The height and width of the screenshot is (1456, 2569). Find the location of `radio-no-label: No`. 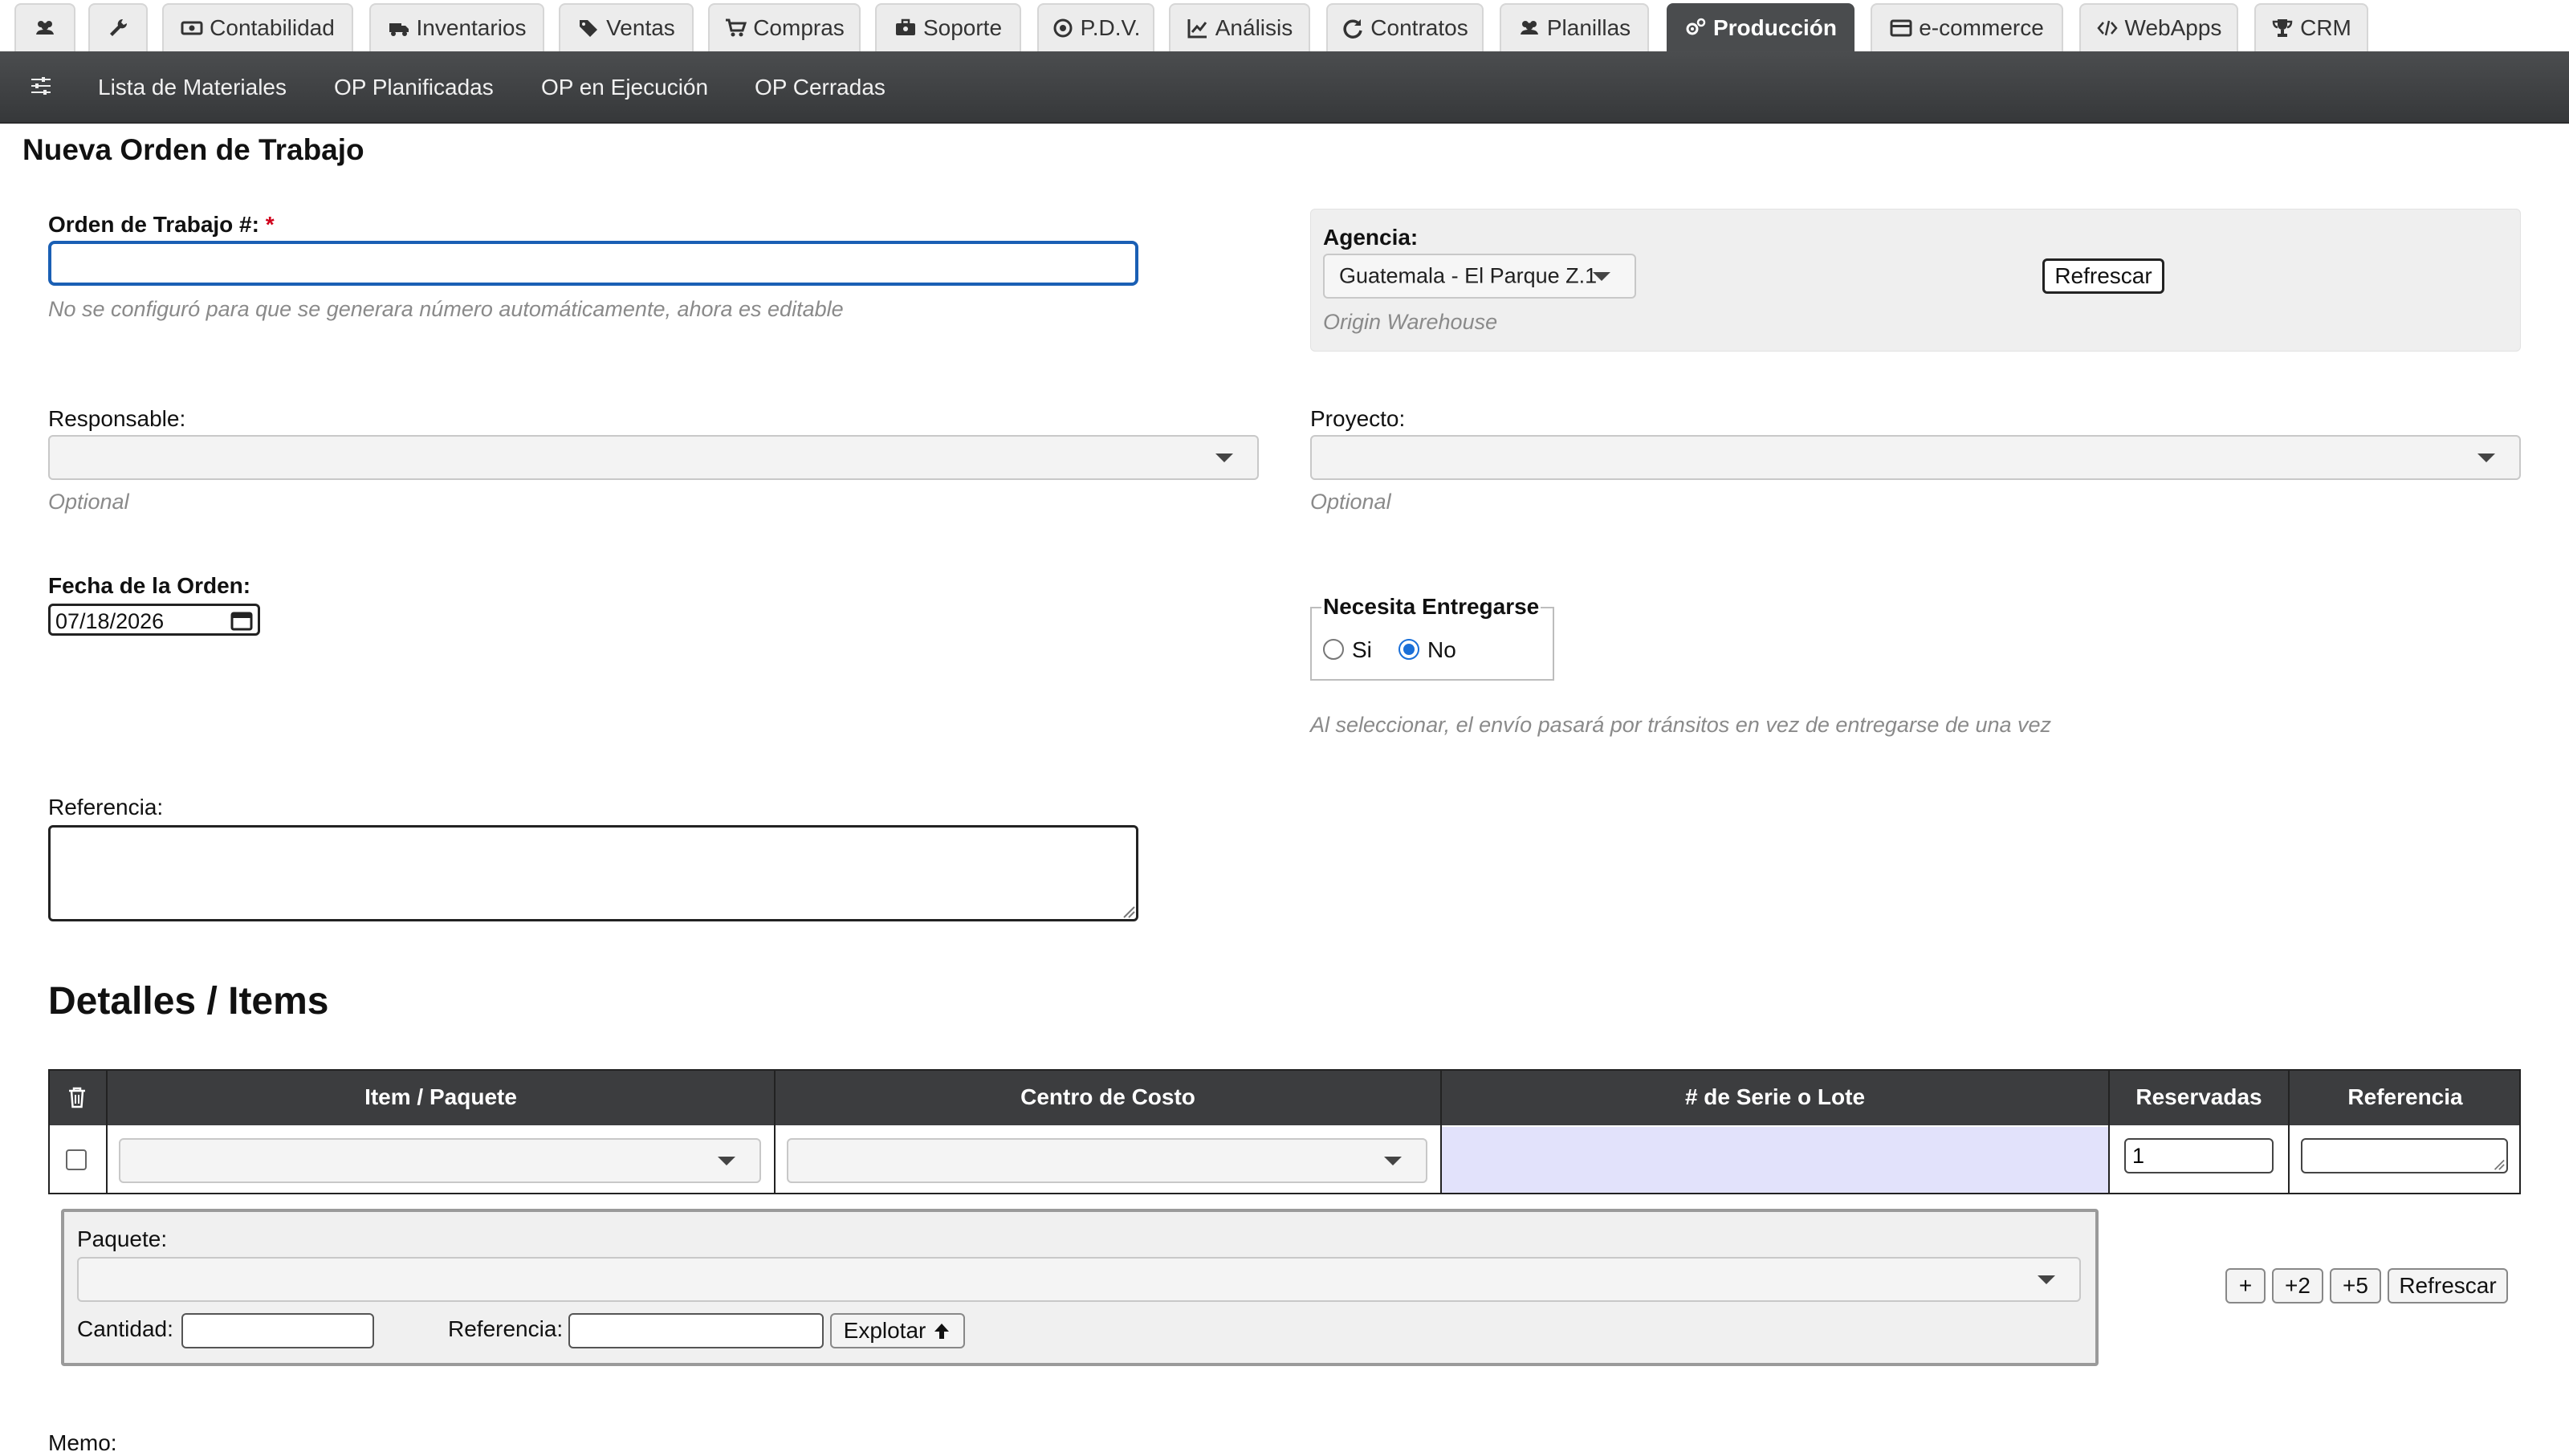

radio-no-label: No is located at coordinates (1442, 649).